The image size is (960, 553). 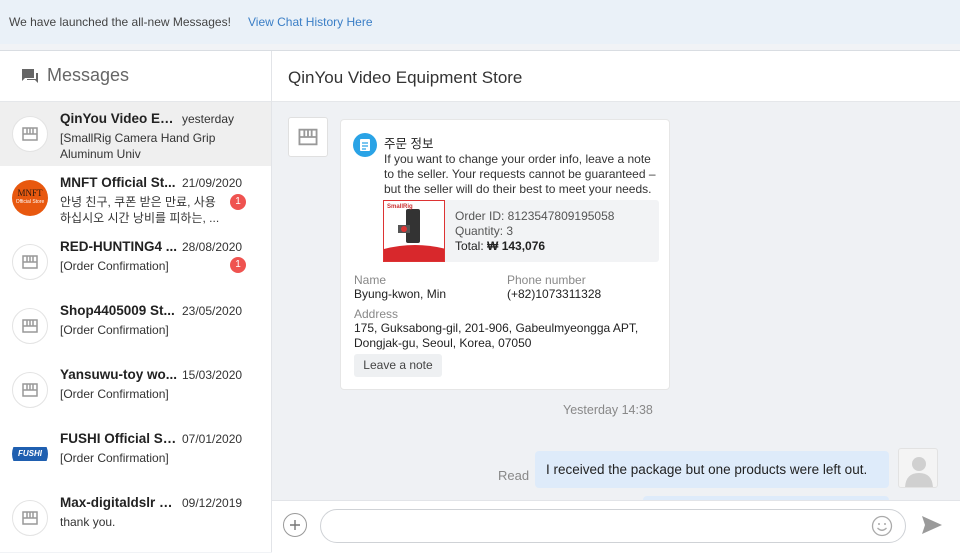 What do you see at coordinates (608, 410) in the screenshot?
I see `message-timestamp: Yesterday 14:38` at bounding box center [608, 410].